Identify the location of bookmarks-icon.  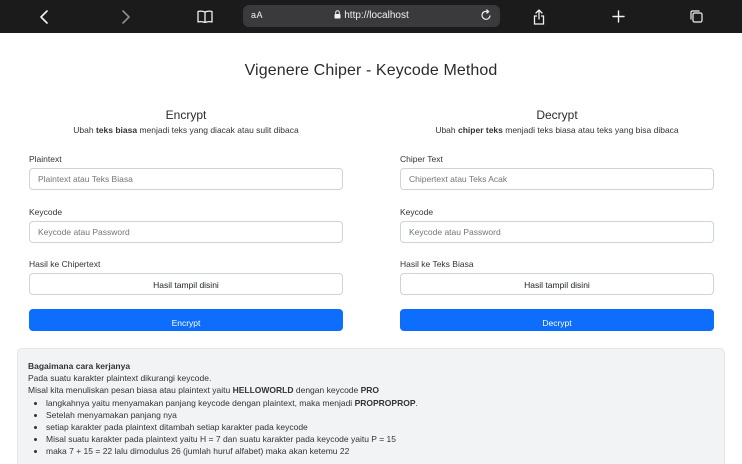
(205, 16).